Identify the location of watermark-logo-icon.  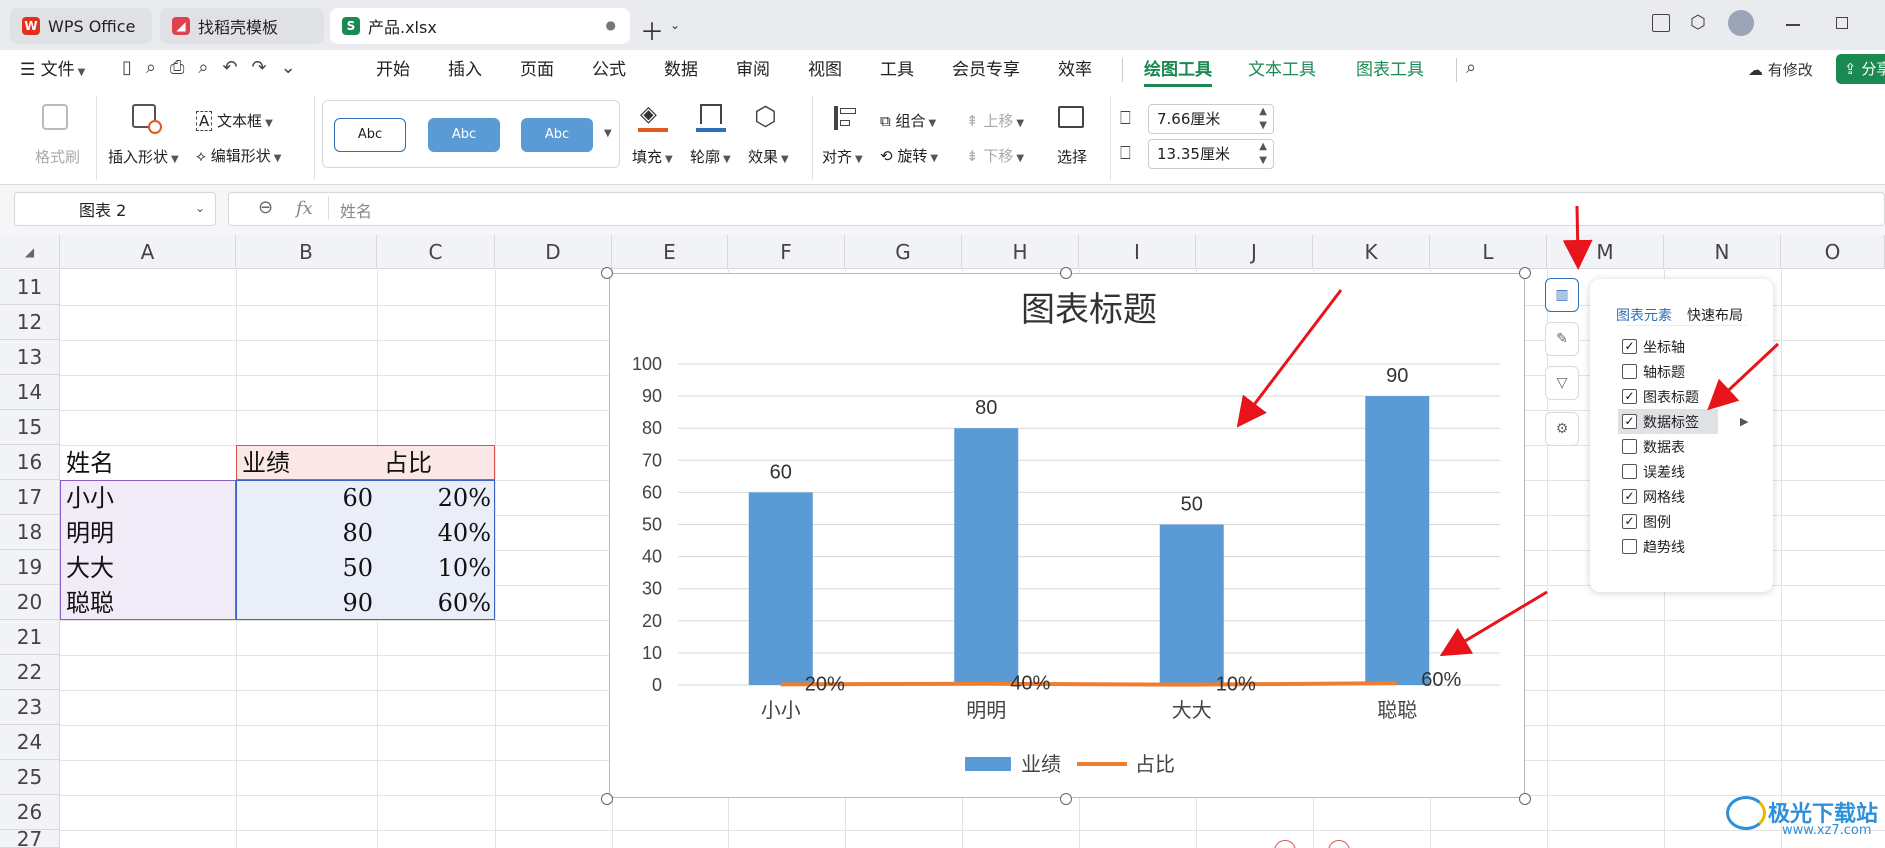
(1746, 813).